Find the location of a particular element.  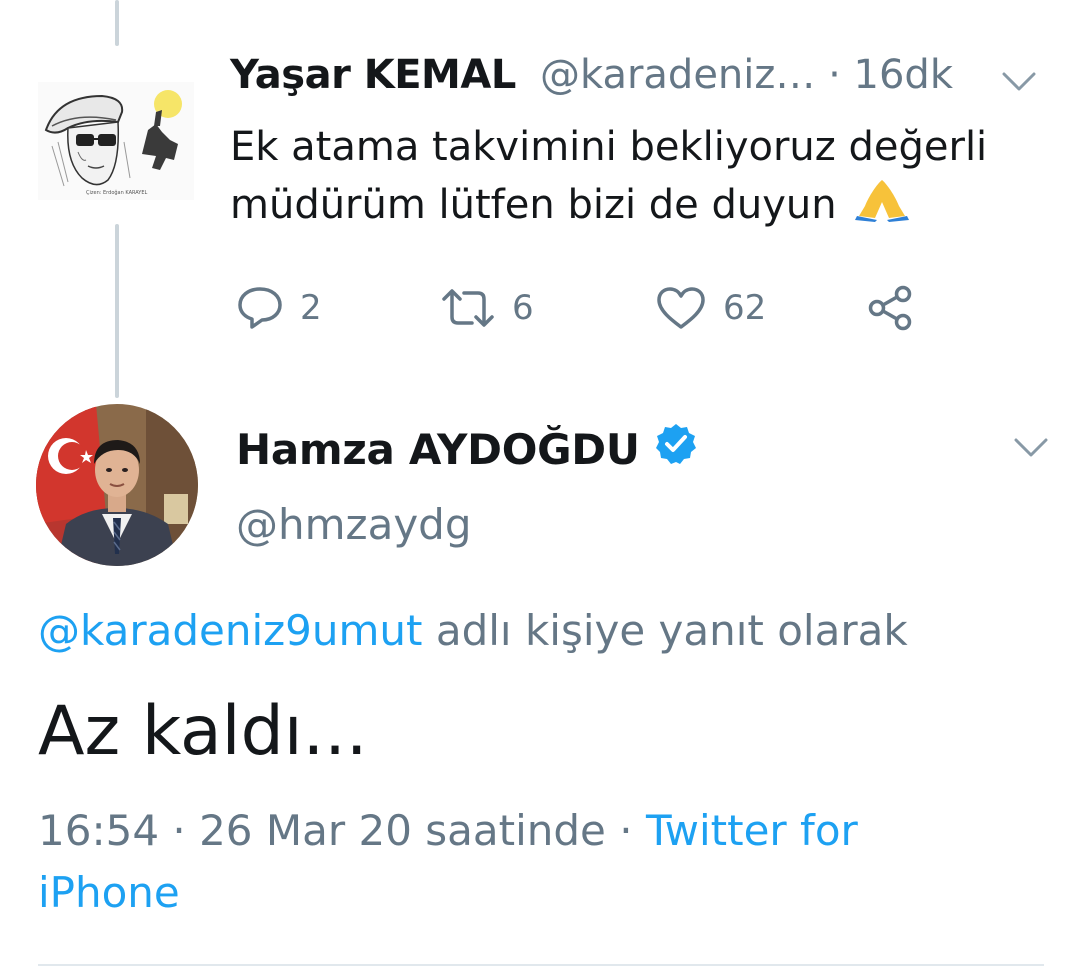

author-name-text: Hamza AYDOĞDU is located at coordinates (438, 449).